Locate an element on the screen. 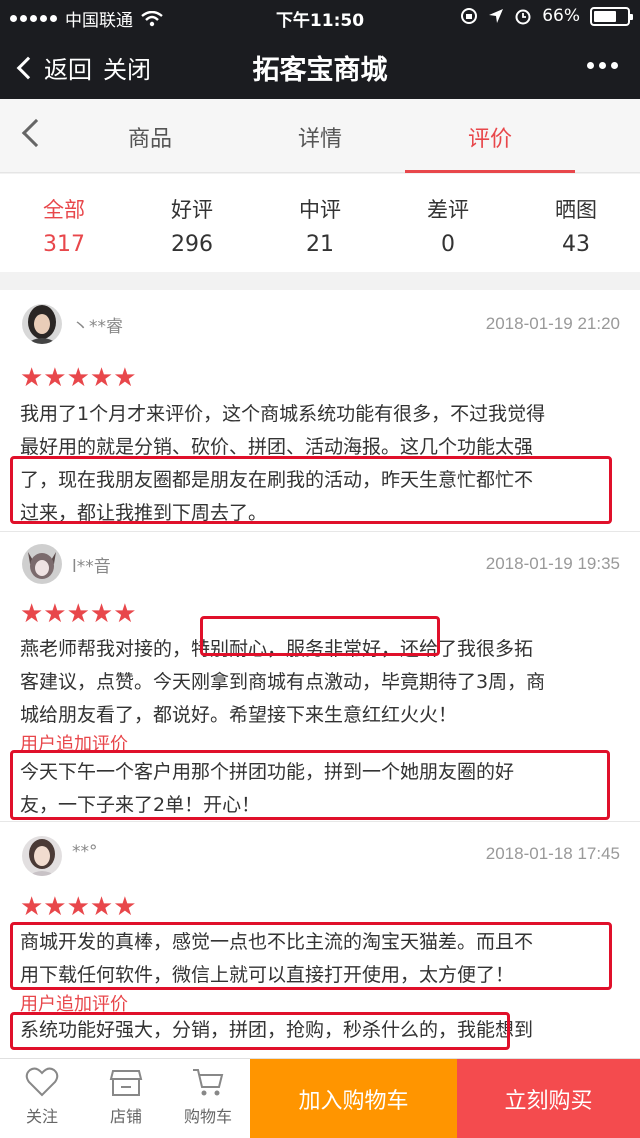 The height and width of the screenshot is (1138, 640). reviewer-name: l**音 is located at coordinates (91, 567).